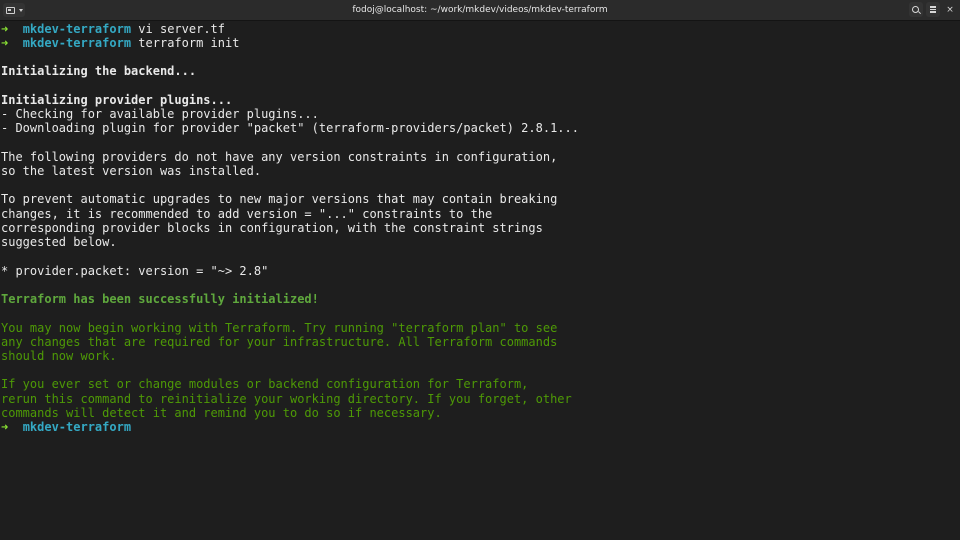 The height and width of the screenshot is (540, 960). I want to click on search-button, so click(916, 9).